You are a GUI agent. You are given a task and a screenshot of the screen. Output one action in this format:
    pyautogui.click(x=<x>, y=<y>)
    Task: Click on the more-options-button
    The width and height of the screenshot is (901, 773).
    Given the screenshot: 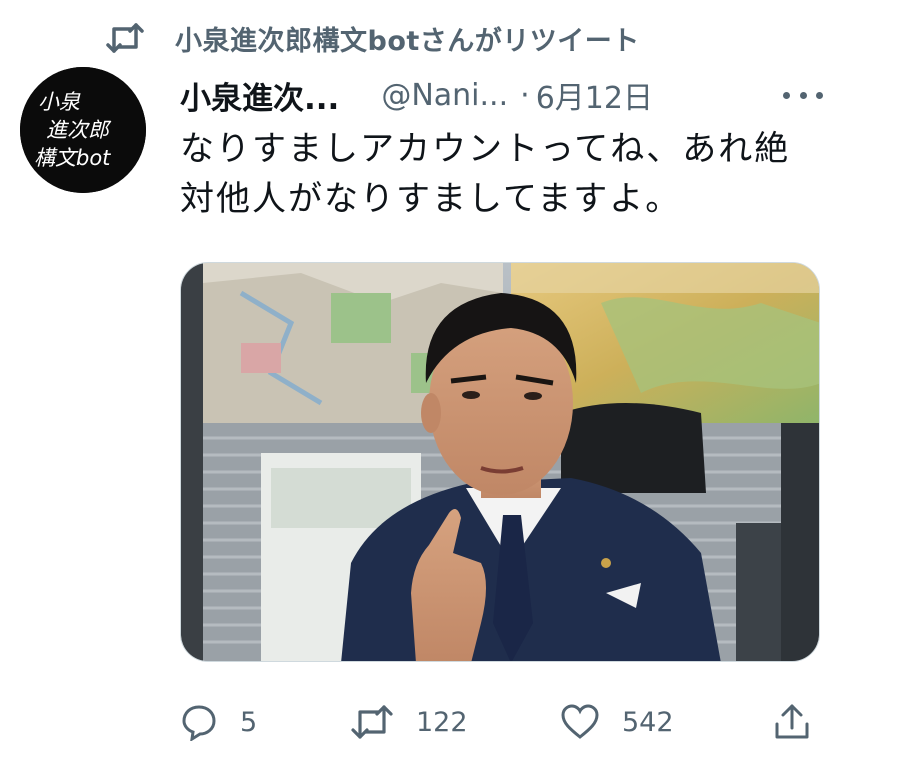 What is the action you would take?
    pyautogui.click(x=803, y=95)
    